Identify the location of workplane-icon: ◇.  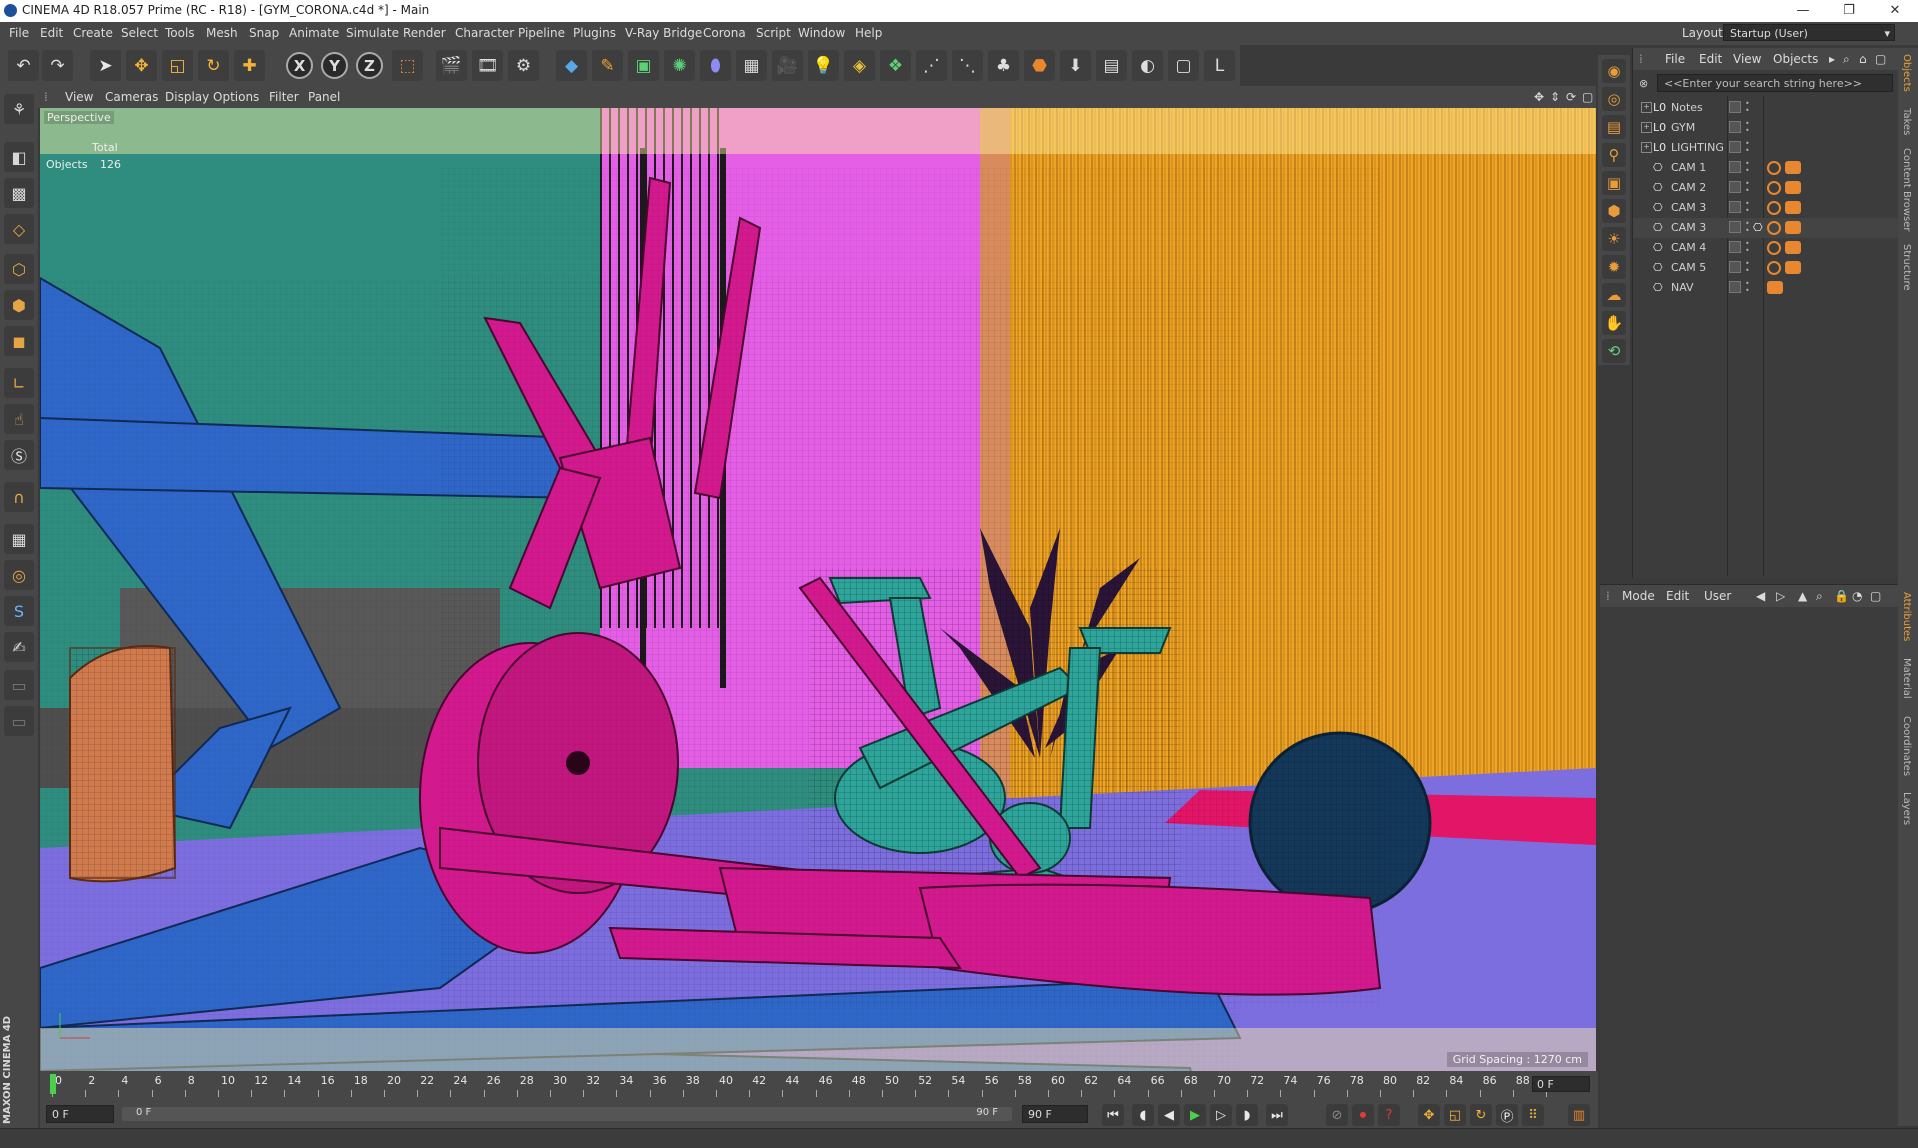
(19, 229).